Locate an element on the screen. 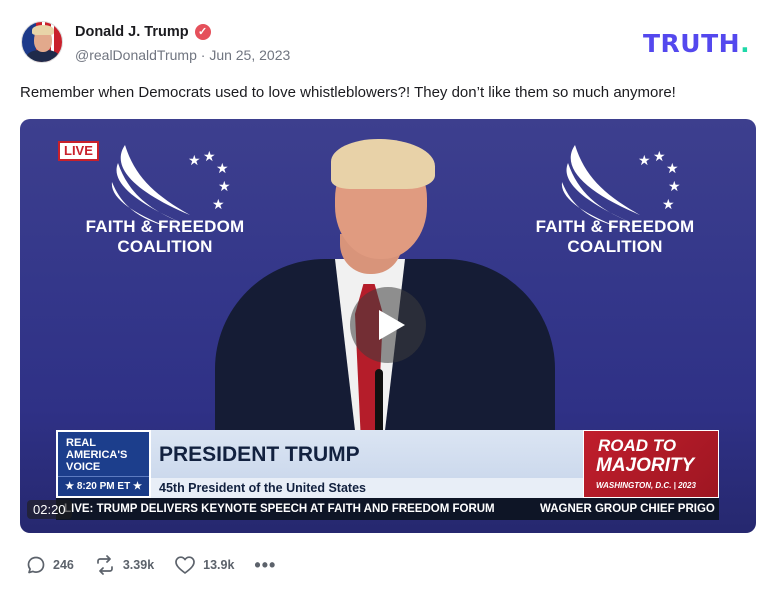 The height and width of the screenshot is (595, 777). post-date: Jun 25, 2023 is located at coordinates (249, 55).